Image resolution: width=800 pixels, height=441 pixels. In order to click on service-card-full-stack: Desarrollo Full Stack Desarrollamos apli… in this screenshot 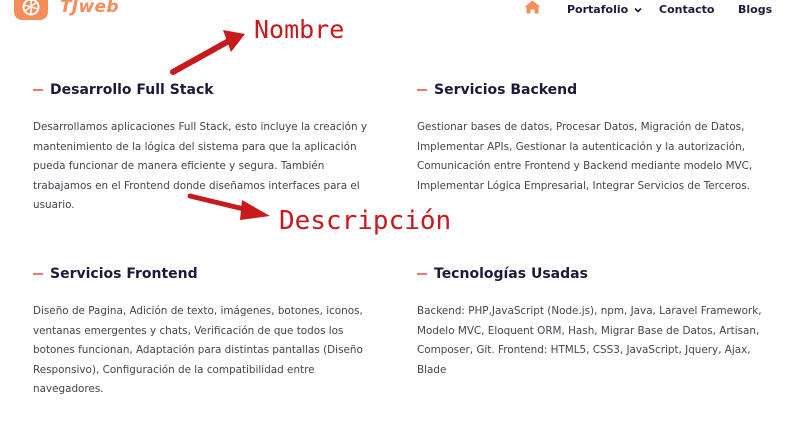, I will do `click(205, 148)`.